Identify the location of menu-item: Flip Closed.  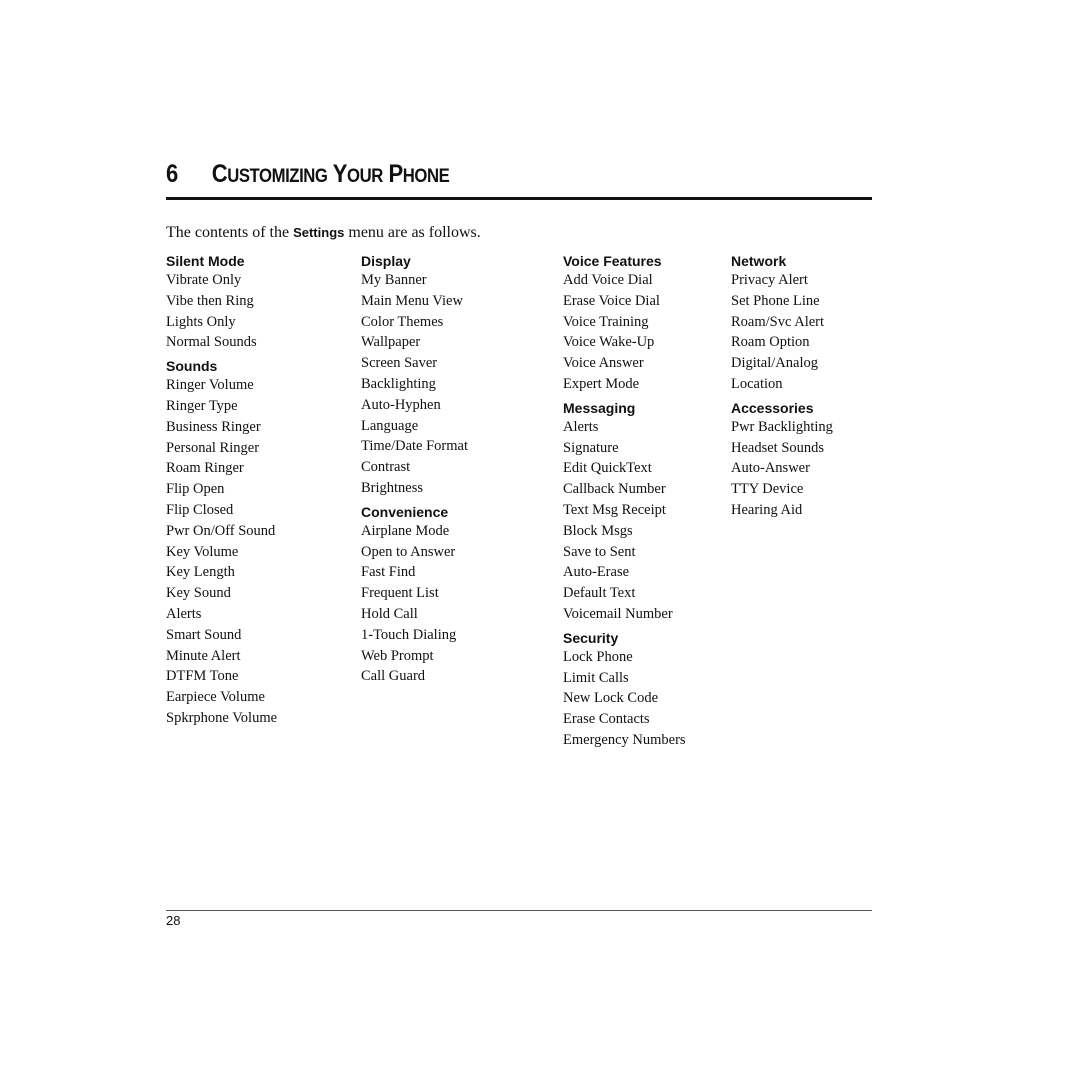
(200, 509).